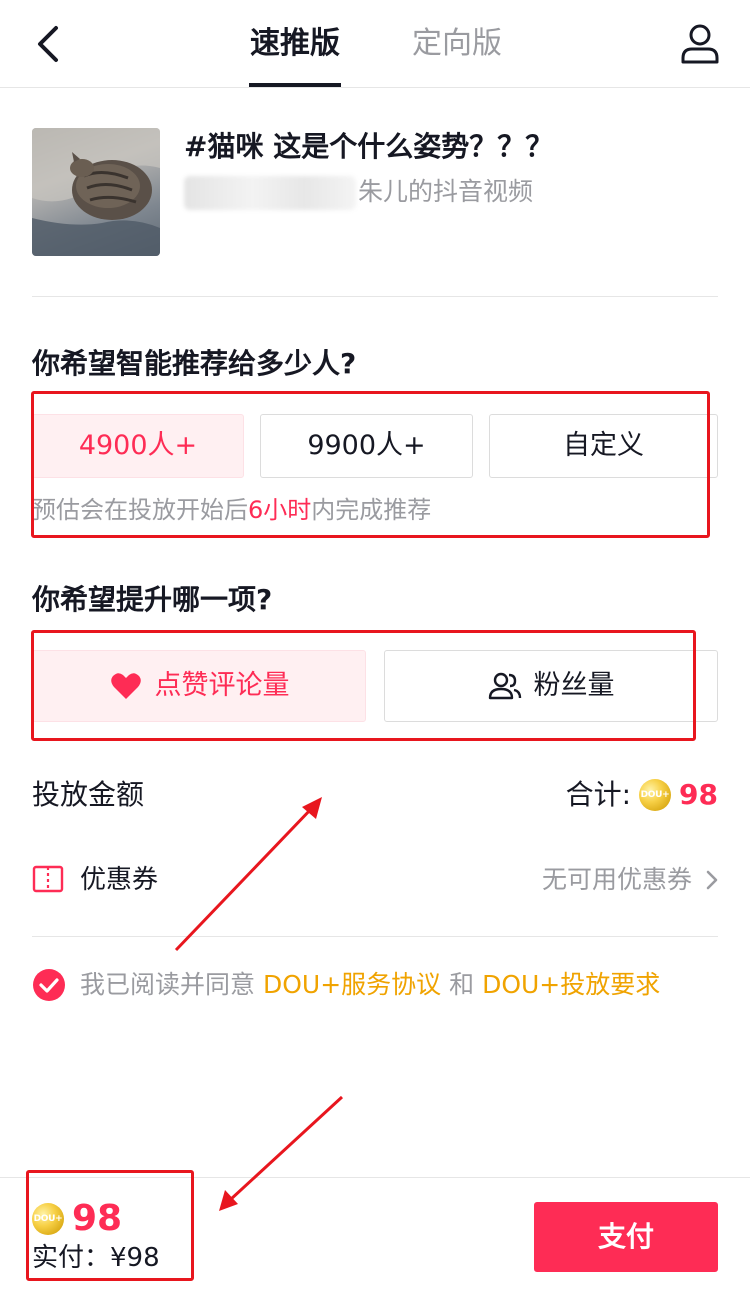  I want to click on chevron-left-icon, so click(50, 44).